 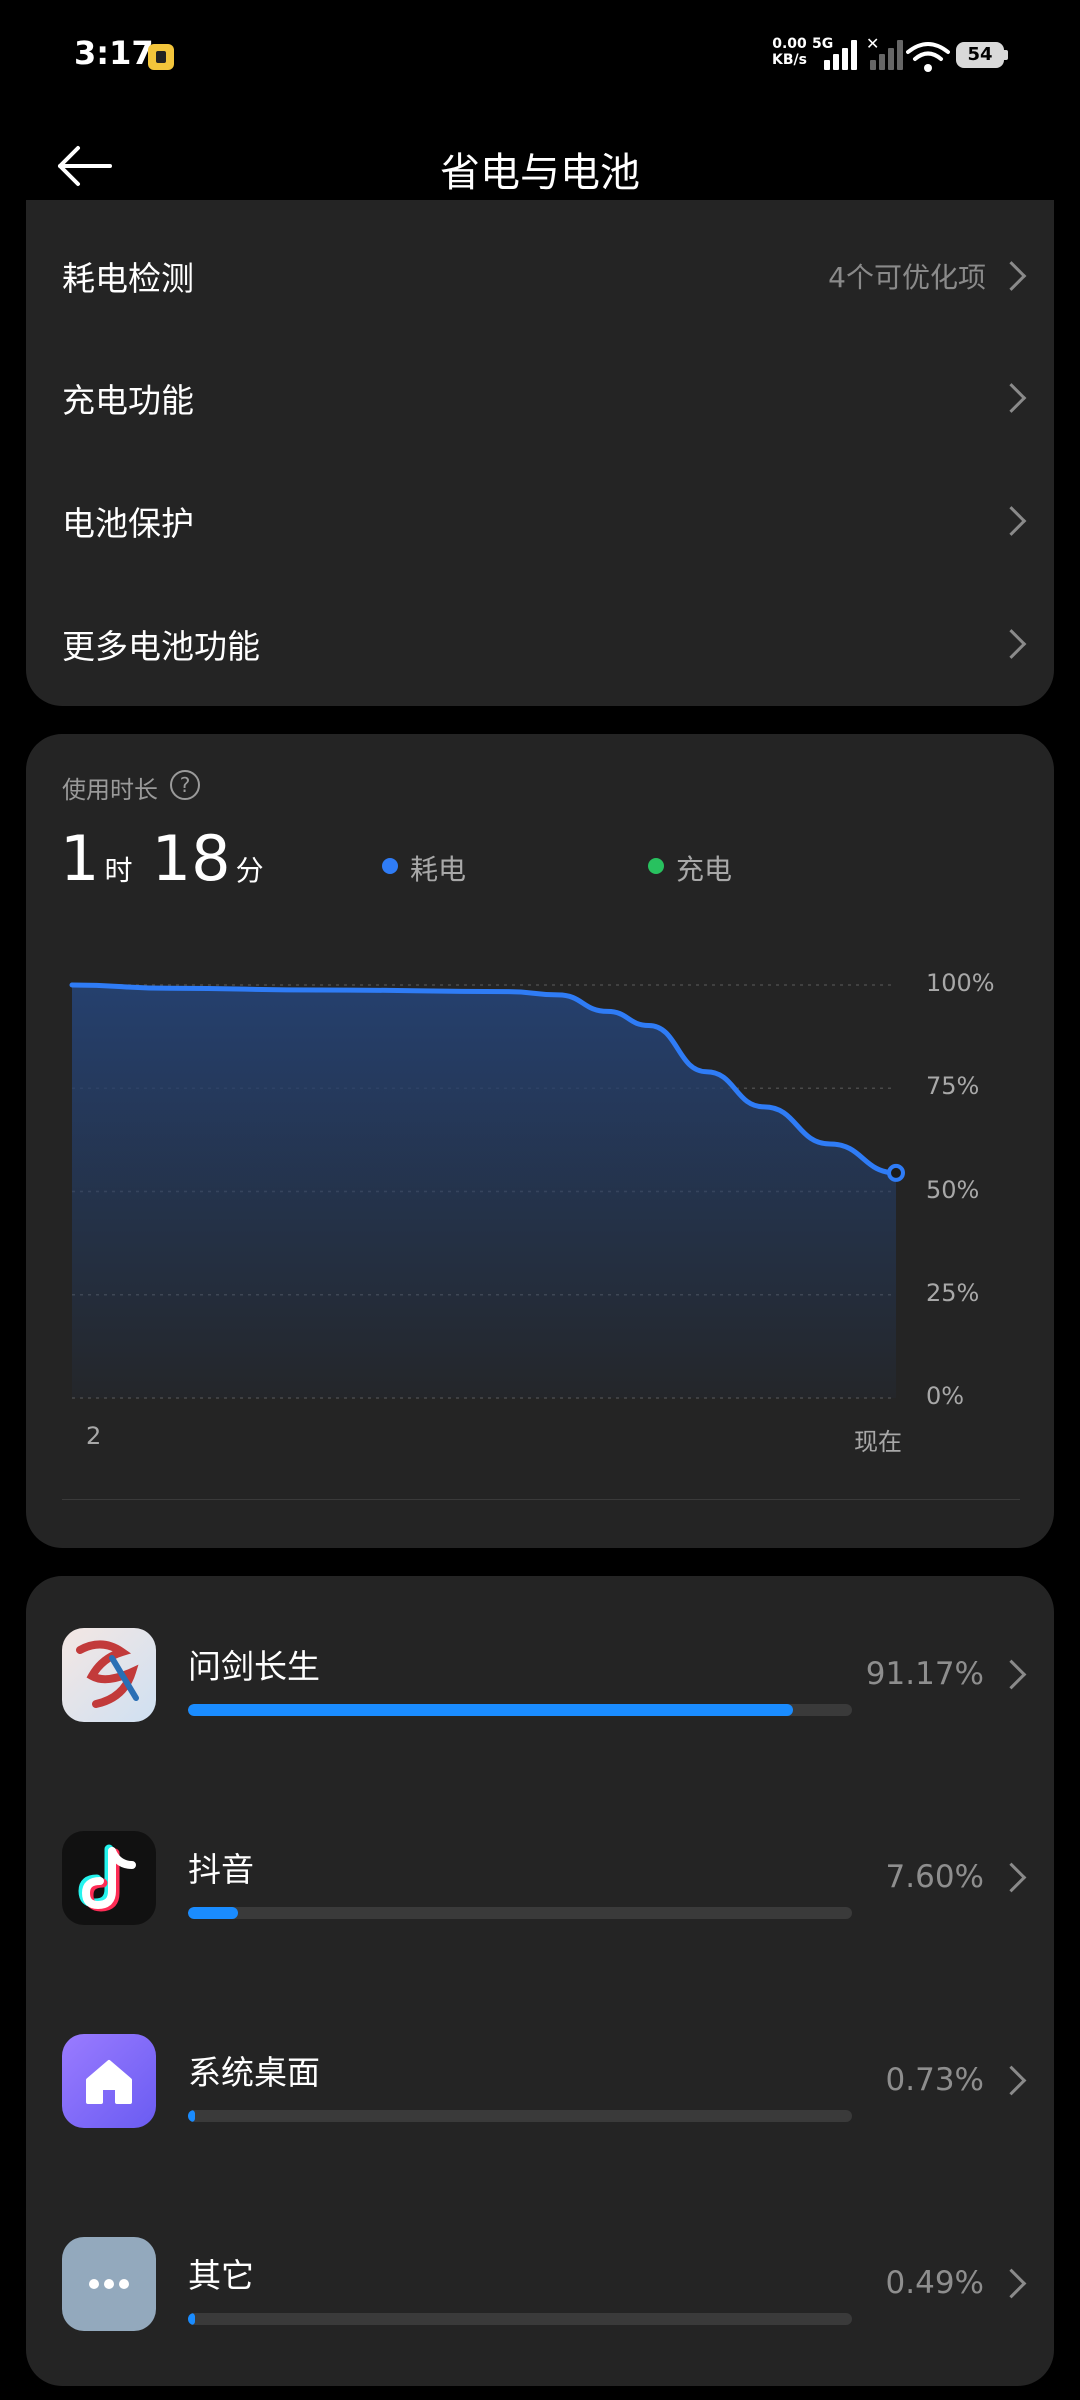 I want to click on app-name: 系统桌面, so click(x=254, y=2072).